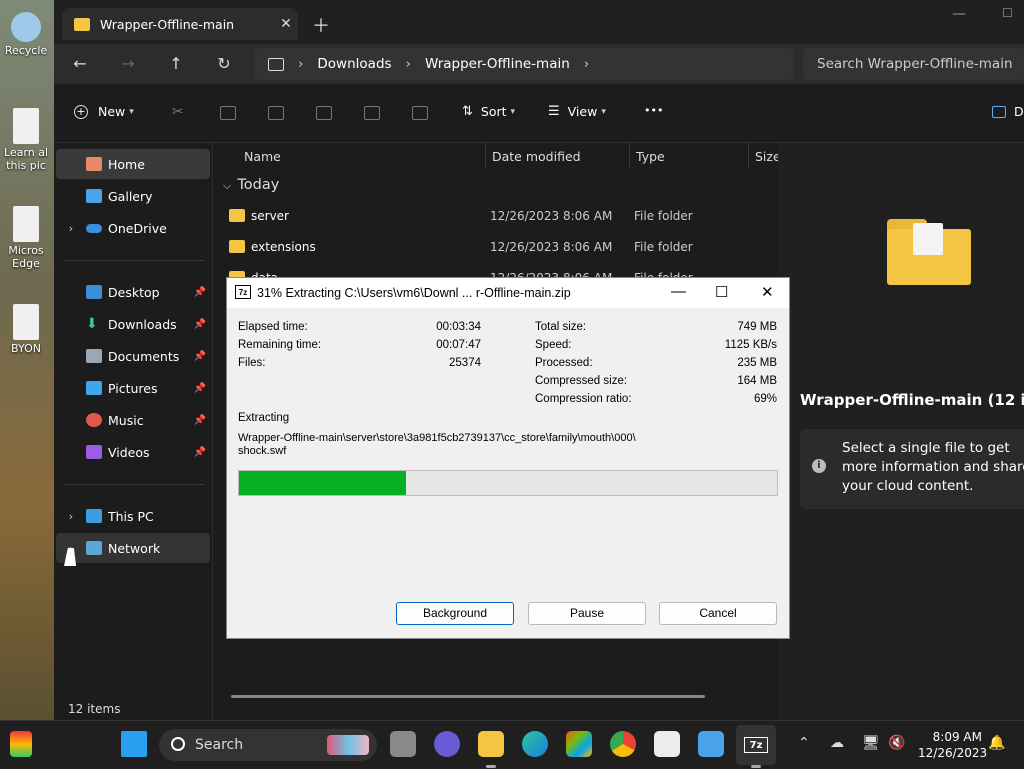 This screenshot has height=769, width=1024. I want to click on cloud-offline-icon: ☁, so click(837, 743).